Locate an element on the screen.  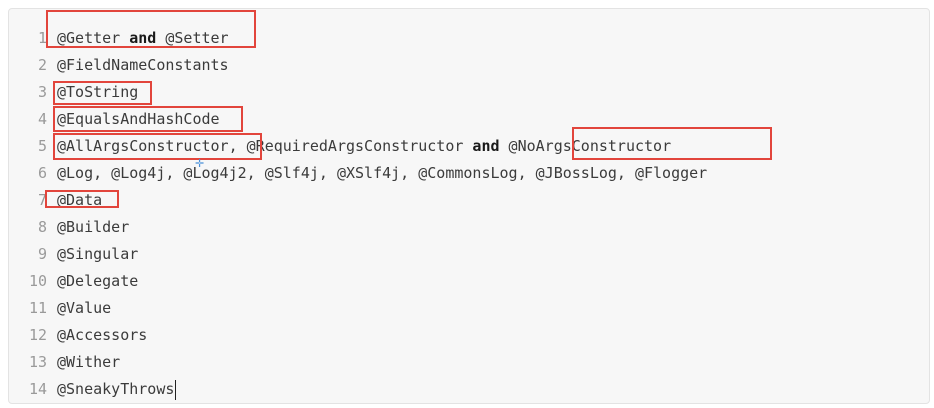
line-number: 13 is located at coordinates (37, 362).